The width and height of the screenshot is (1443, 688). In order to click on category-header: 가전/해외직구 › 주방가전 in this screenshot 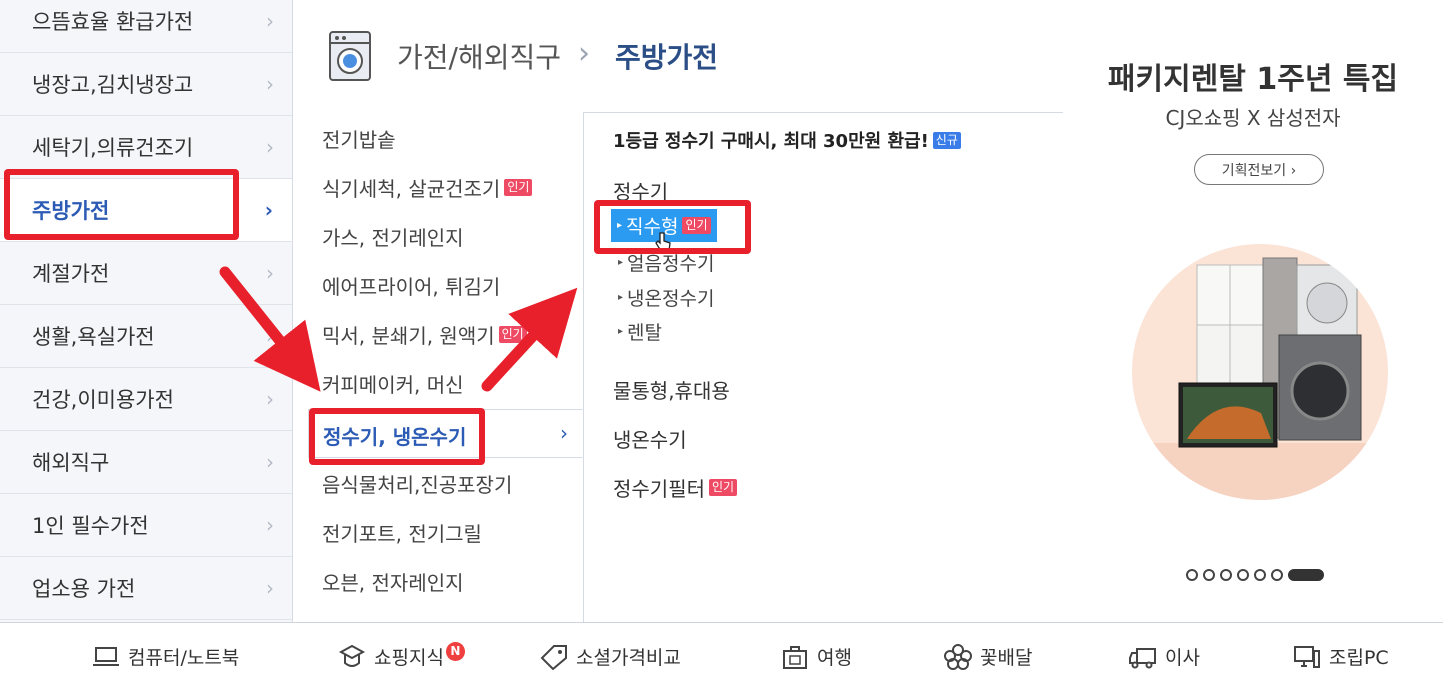, I will do `click(678, 56)`.